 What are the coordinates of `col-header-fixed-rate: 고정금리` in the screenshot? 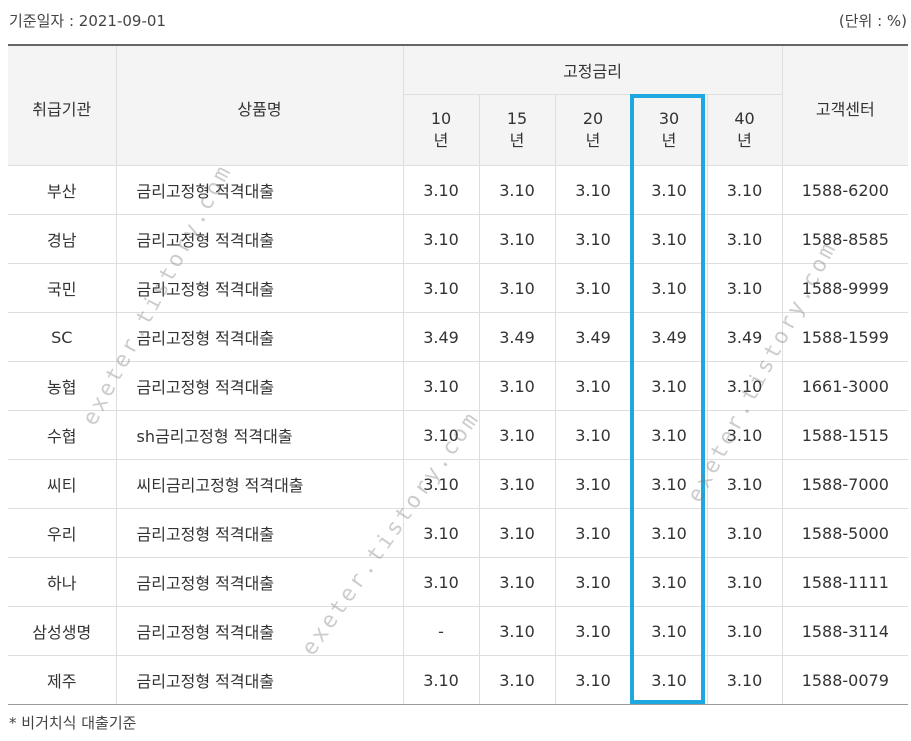 It's located at (592, 70).